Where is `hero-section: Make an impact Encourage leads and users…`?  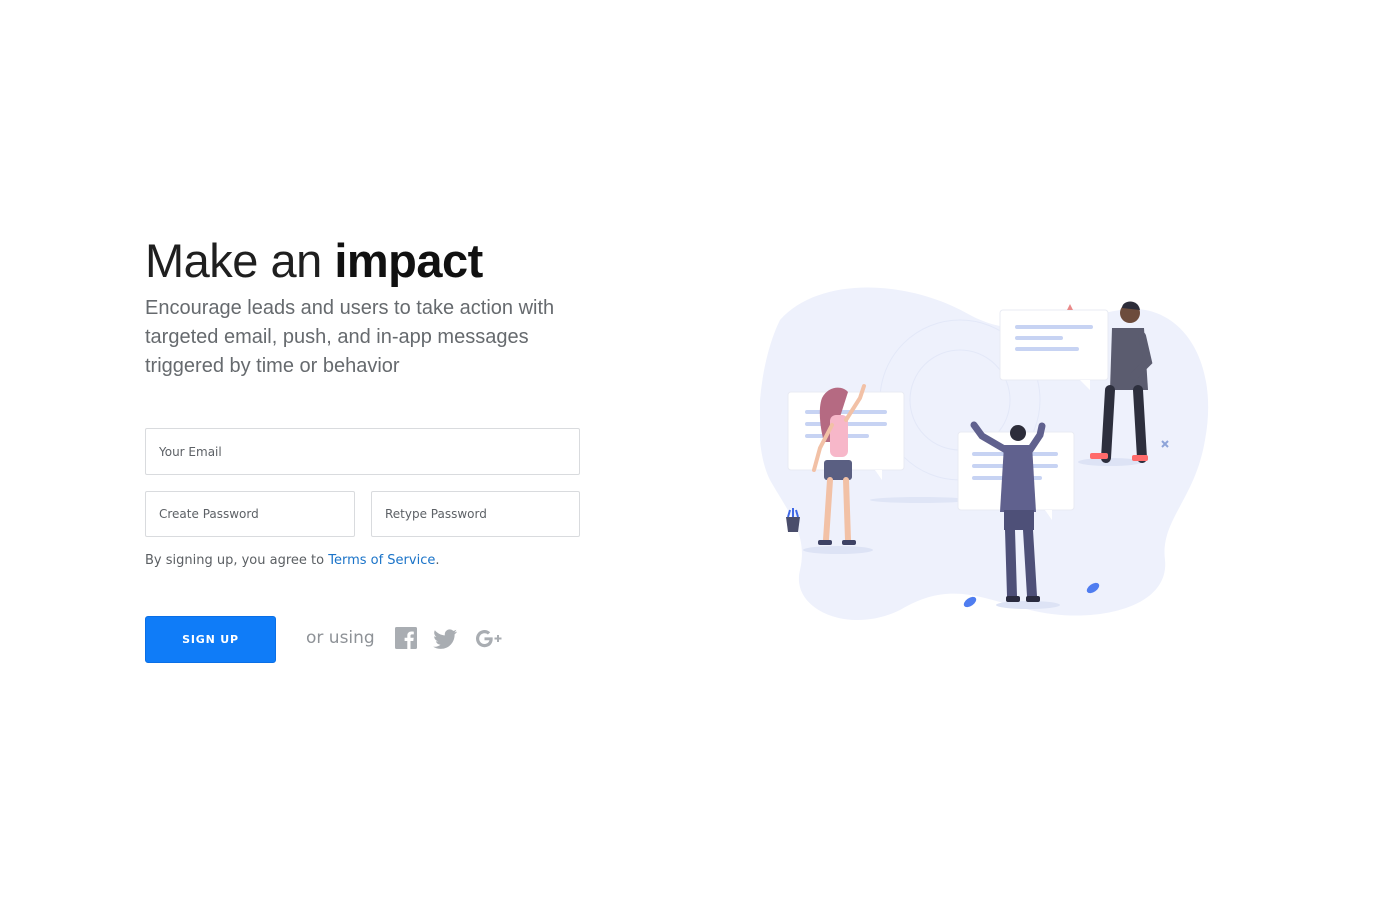 hero-section: Make an impact Encourage leads and users… is located at coordinates (365, 305).